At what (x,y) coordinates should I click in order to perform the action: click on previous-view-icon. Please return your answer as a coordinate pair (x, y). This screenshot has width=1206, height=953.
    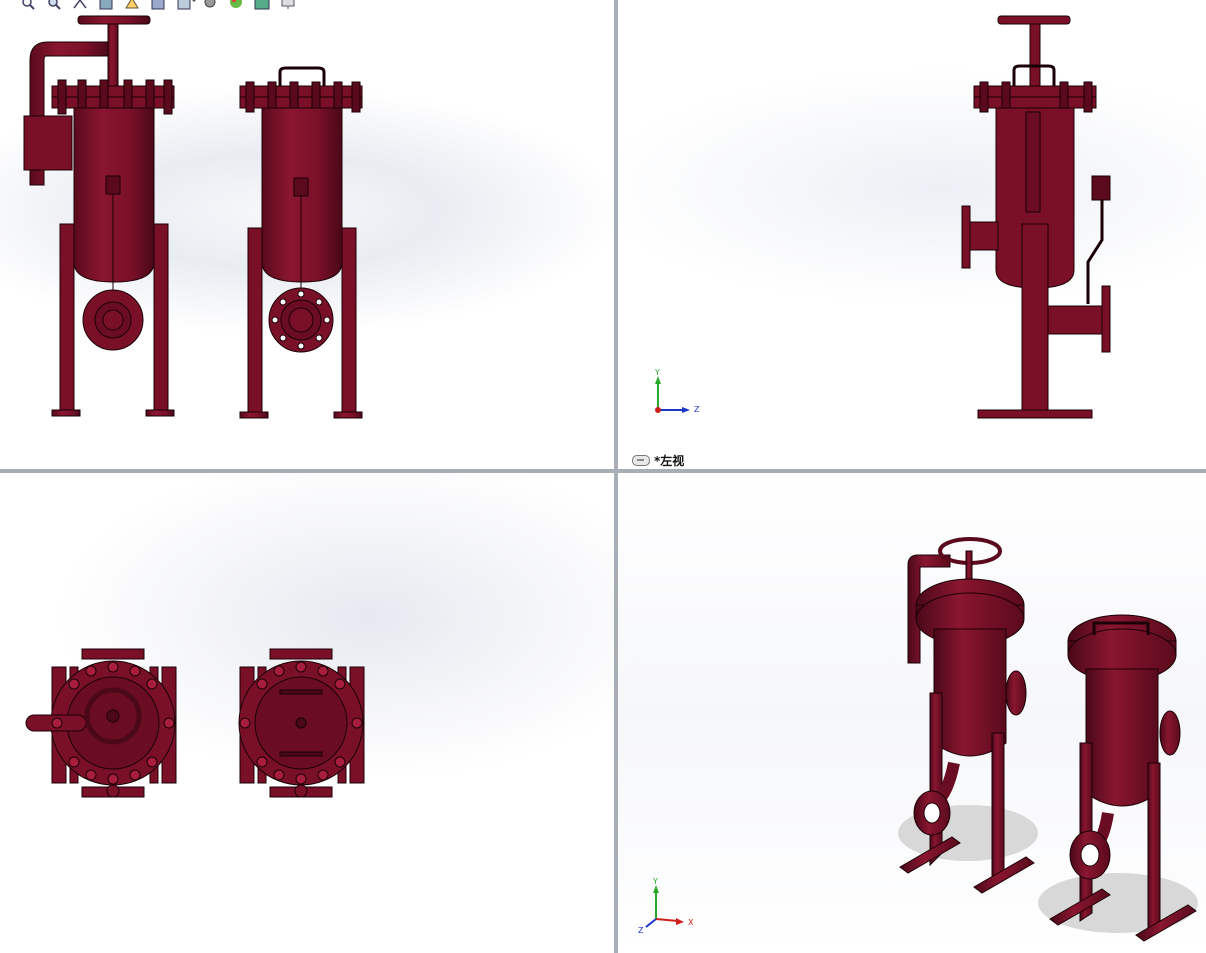
    Looking at the image, I should click on (81, 7).